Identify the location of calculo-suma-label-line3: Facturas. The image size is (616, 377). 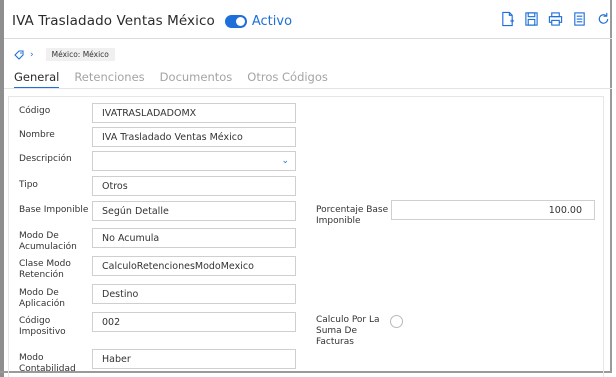
(335, 342).